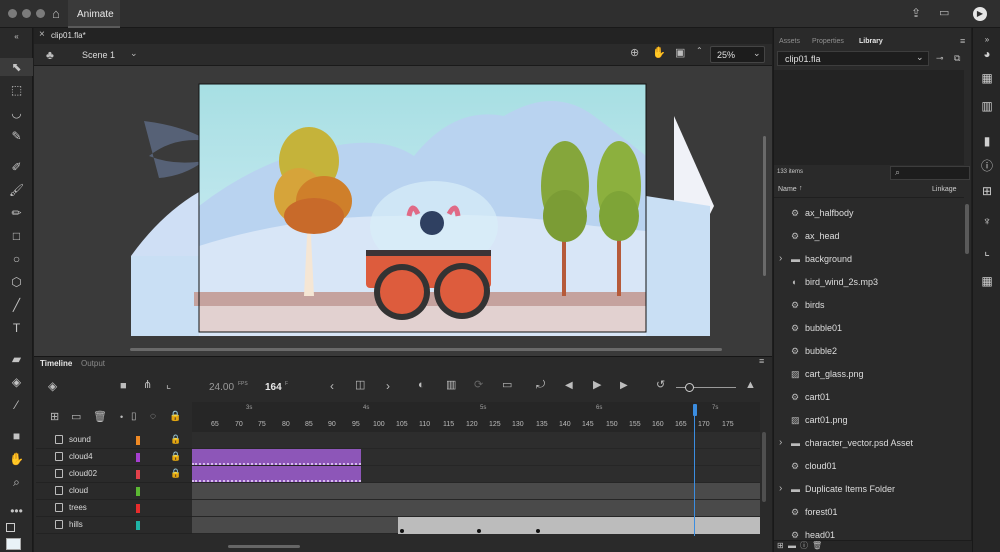 The height and width of the screenshot is (552, 1000). What do you see at coordinates (869, 374) in the screenshot?
I see `list-item: ▨ cart_glass.png` at bounding box center [869, 374].